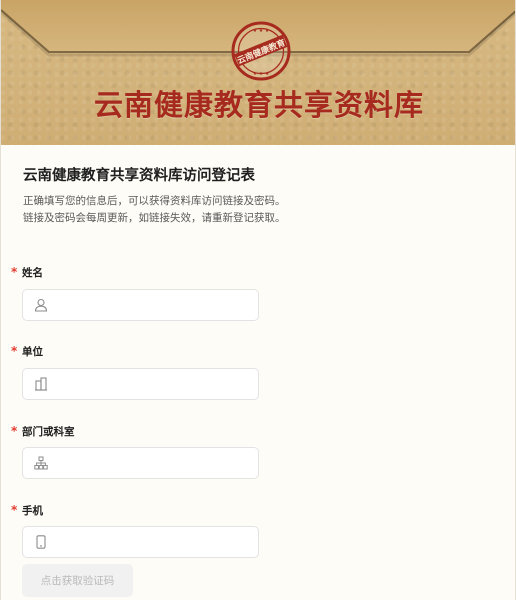 The image size is (516, 600). I want to click on department-field, so click(140, 463).